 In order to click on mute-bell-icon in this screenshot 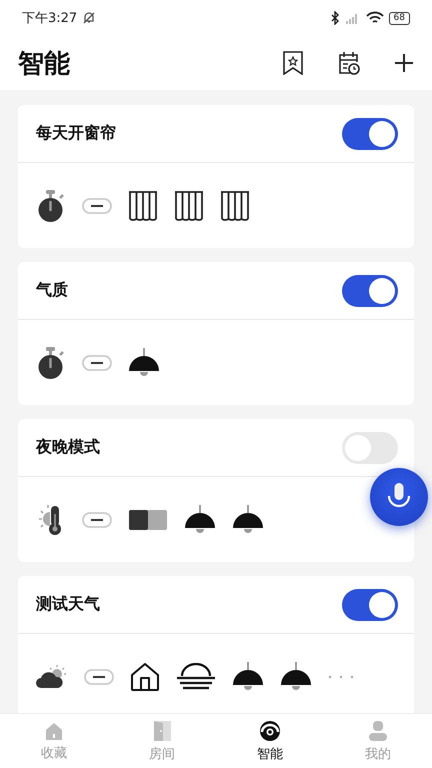, I will do `click(89, 18)`.